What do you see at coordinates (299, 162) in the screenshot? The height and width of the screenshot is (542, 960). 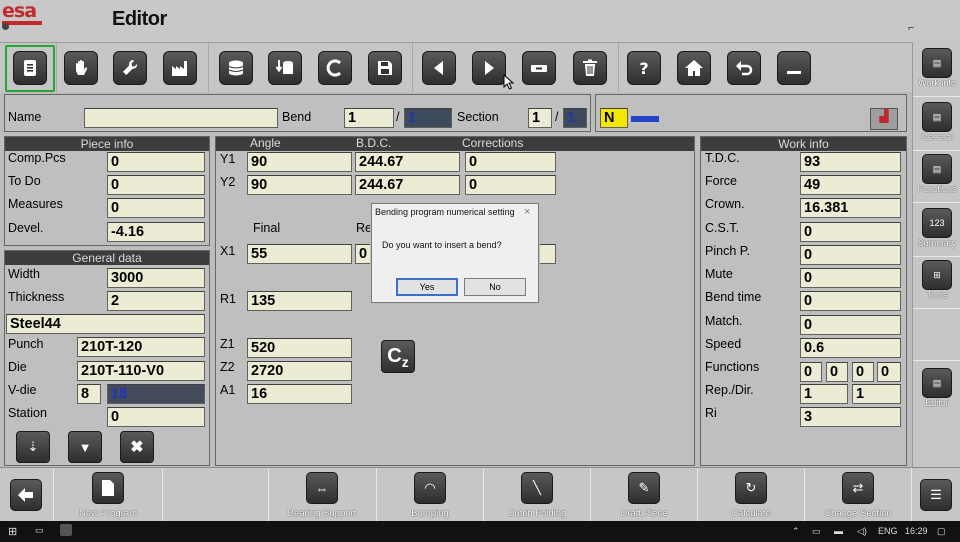 I see `y1-angle-field: 90` at bounding box center [299, 162].